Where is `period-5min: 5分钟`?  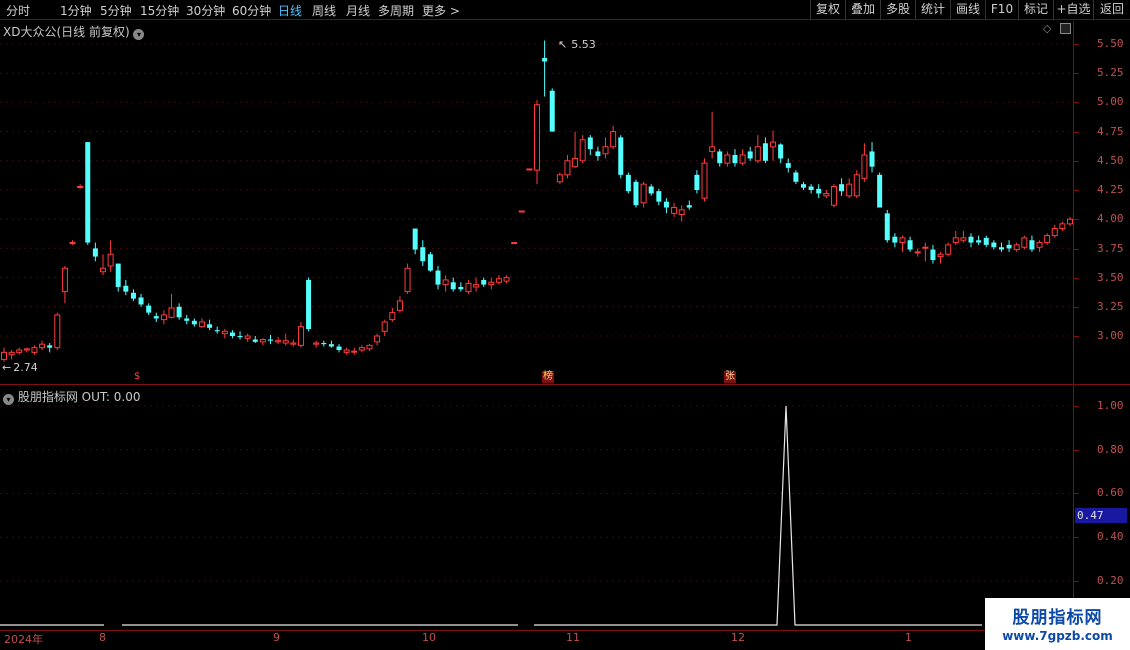 period-5min: 5分钟 is located at coordinates (116, 10).